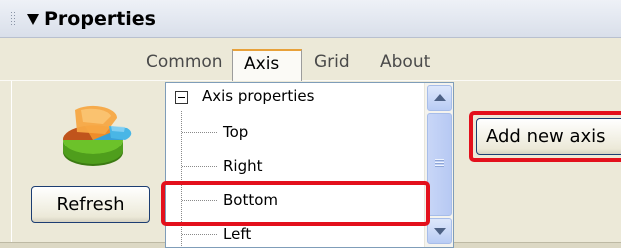 The height and width of the screenshot is (248, 621). What do you see at coordinates (258, 96) in the screenshot?
I see `tree-root-label: Axis properties` at bounding box center [258, 96].